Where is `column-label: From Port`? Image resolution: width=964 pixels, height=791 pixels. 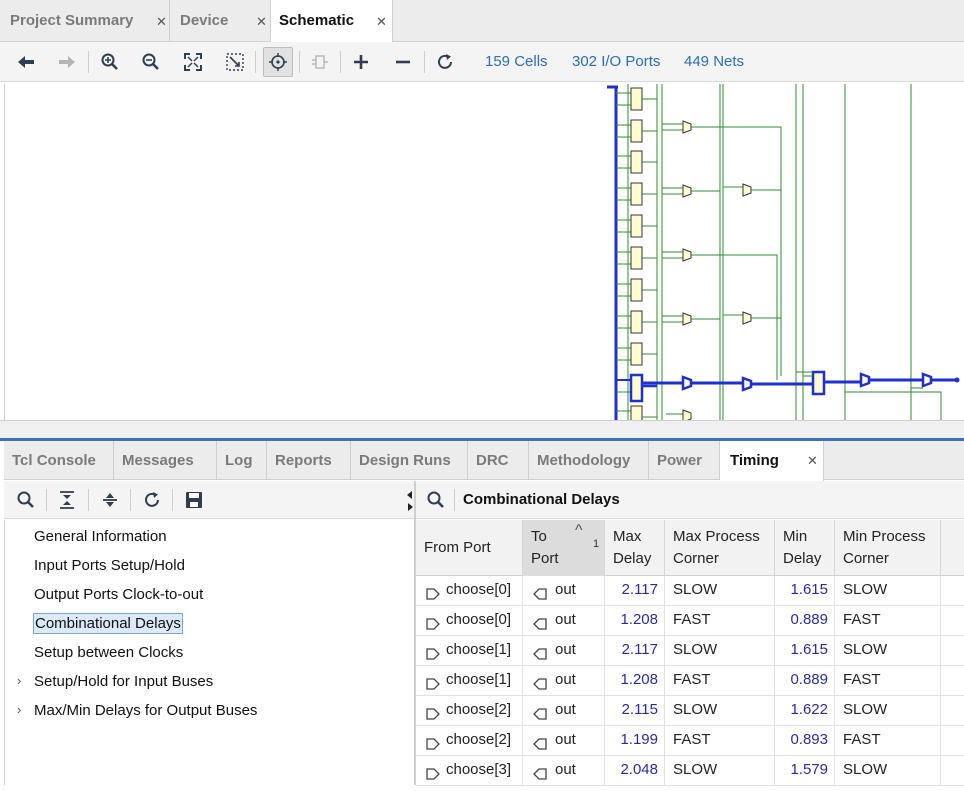 column-label: From Port is located at coordinates (457, 547).